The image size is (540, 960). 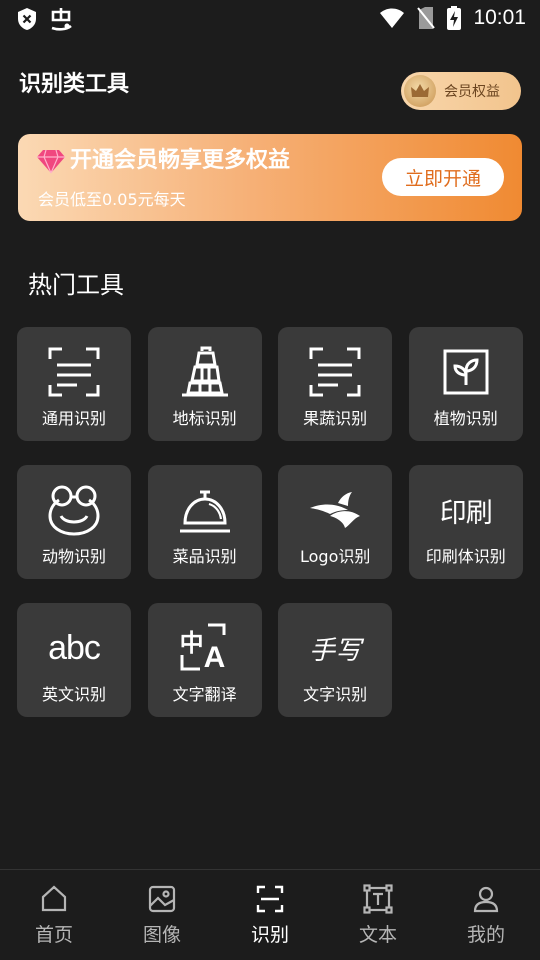 What do you see at coordinates (443, 177) in the screenshot?
I see `activate-now-button: 立即开通` at bounding box center [443, 177].